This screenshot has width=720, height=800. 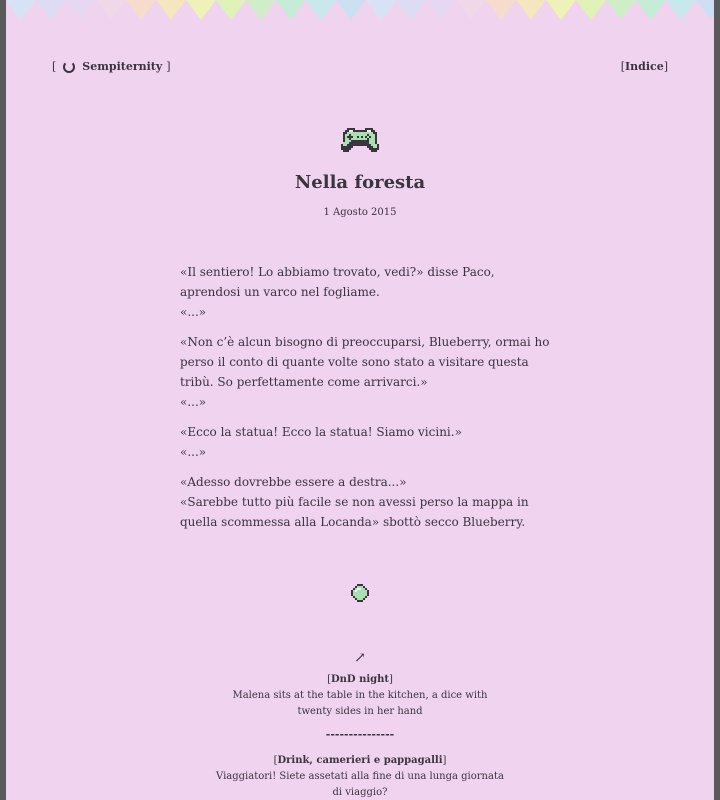 What do you see at coordinates (293, 482) in the screenshot?
I see `story-line: «Adesso dovrebbe essere a destra...»` at bounding box center [293, 482].